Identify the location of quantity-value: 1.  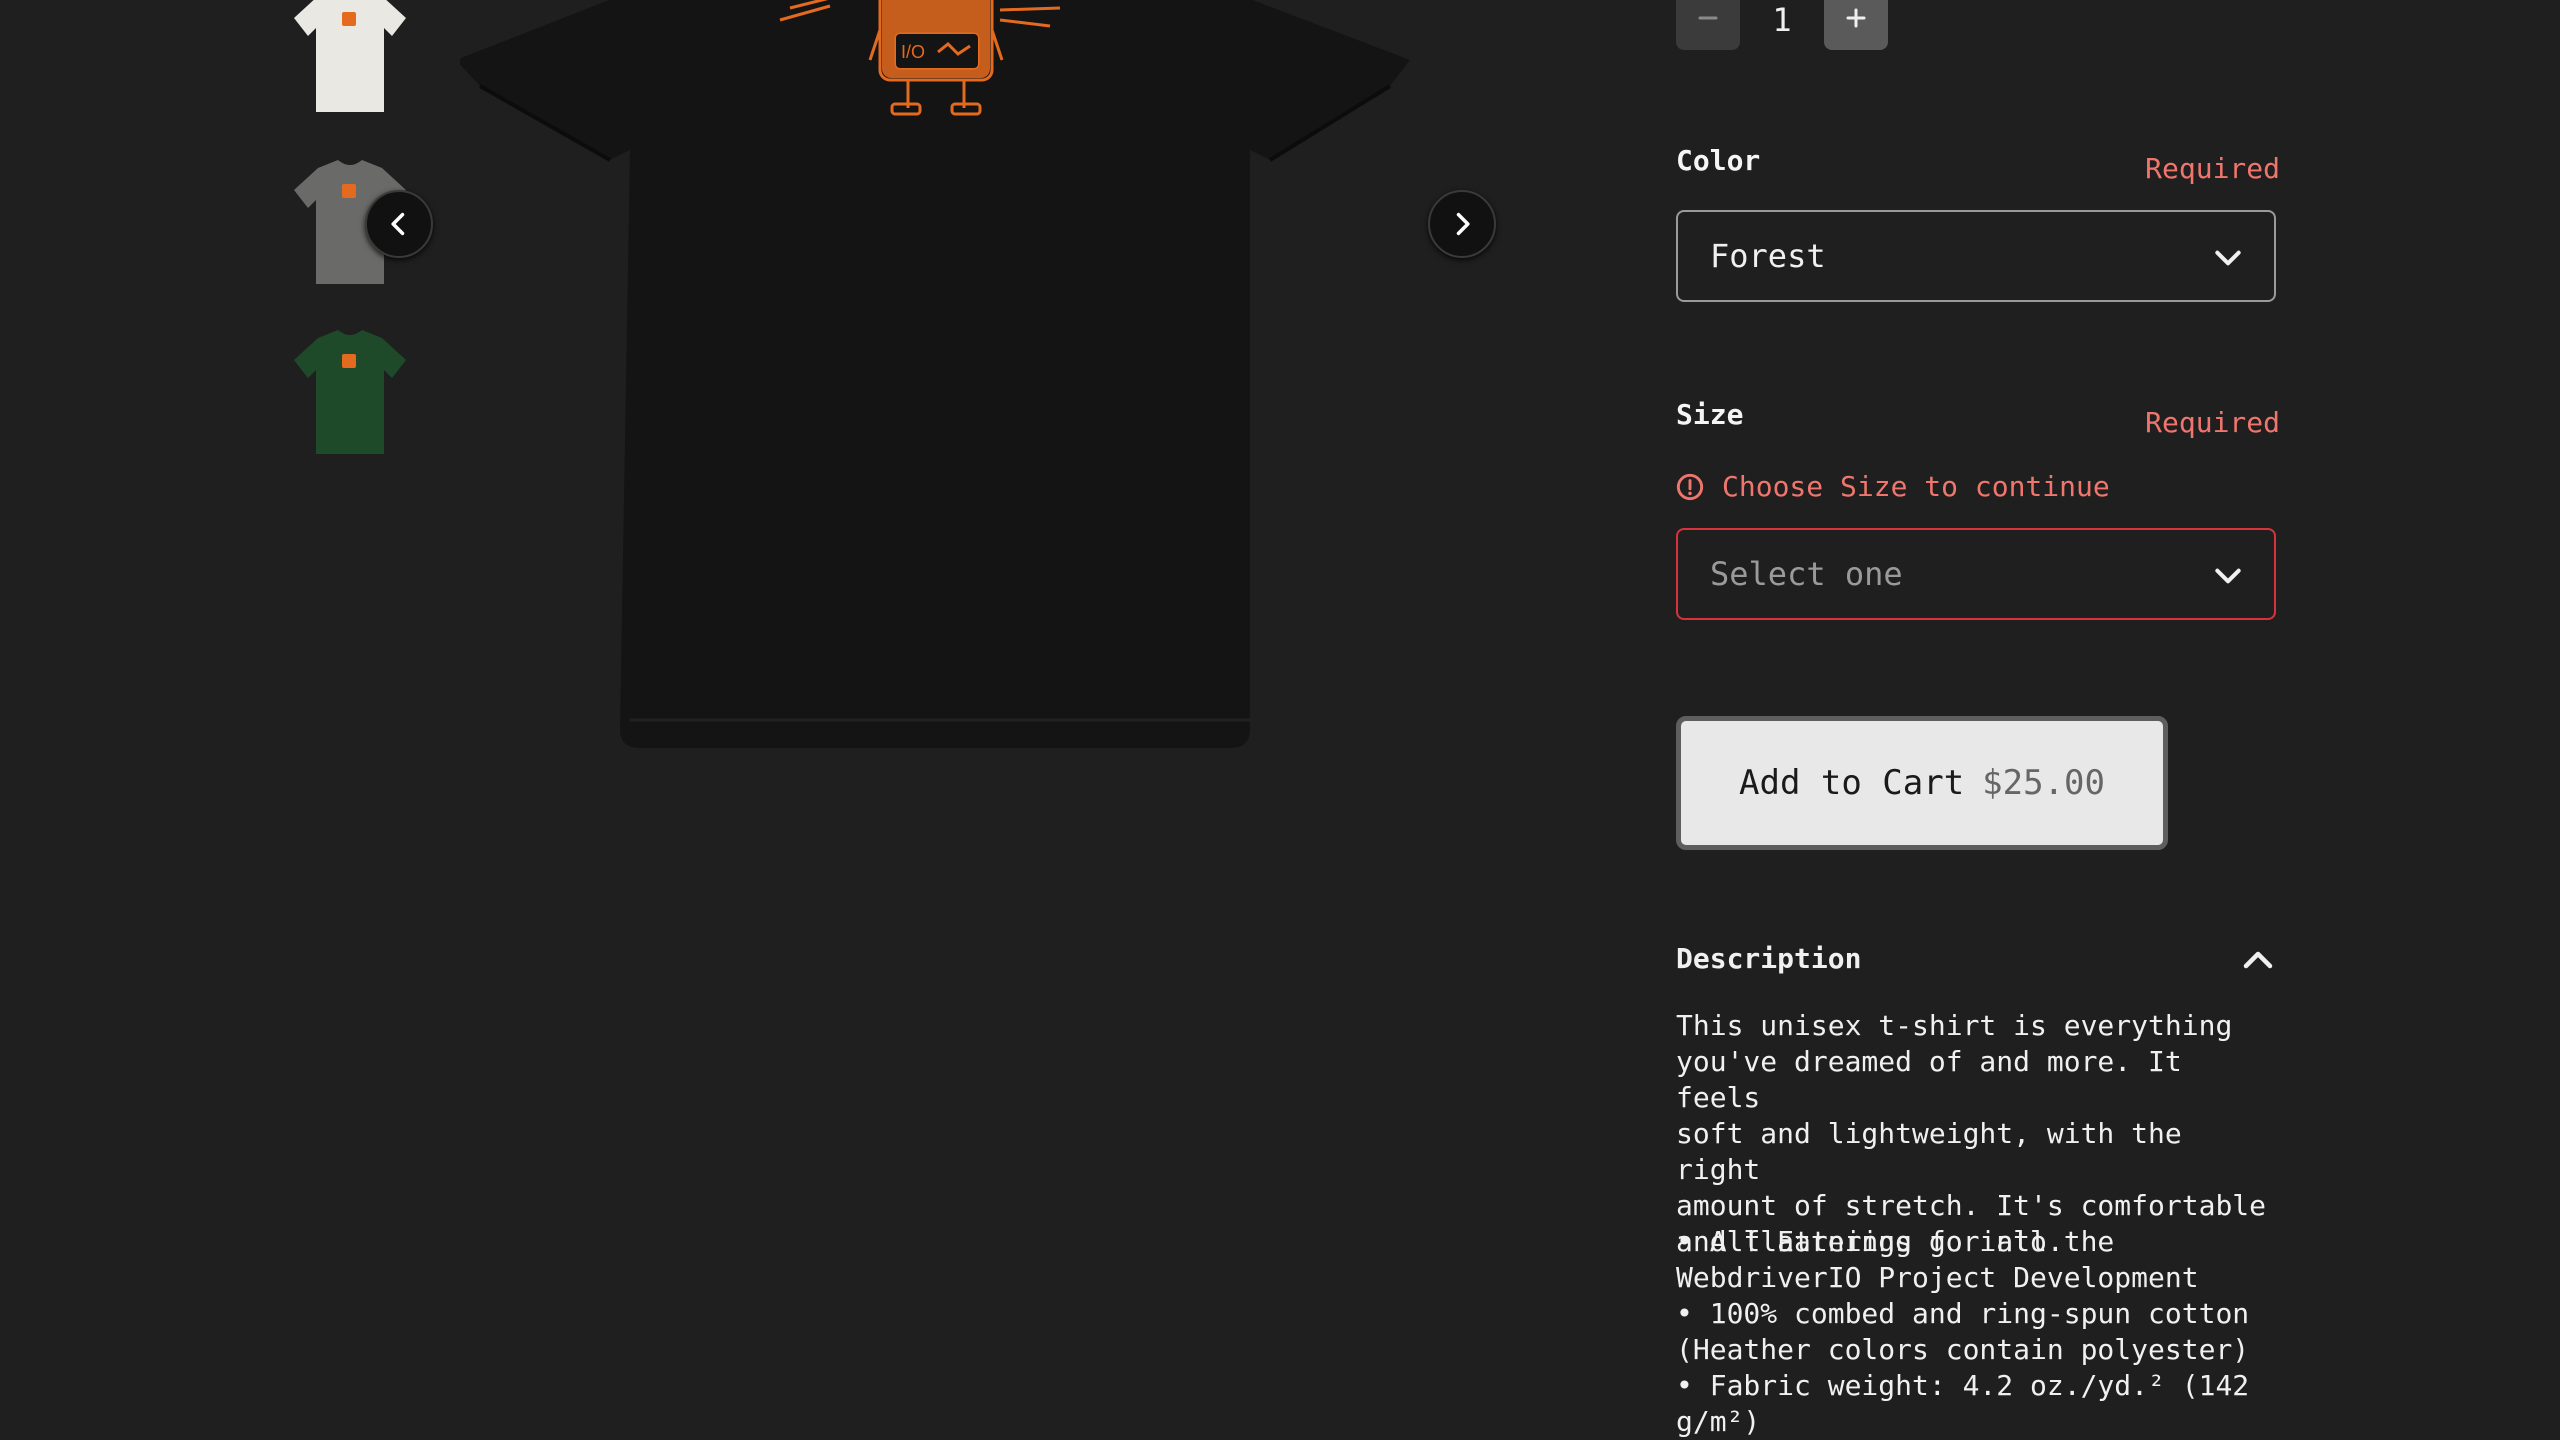
(1782, 20).